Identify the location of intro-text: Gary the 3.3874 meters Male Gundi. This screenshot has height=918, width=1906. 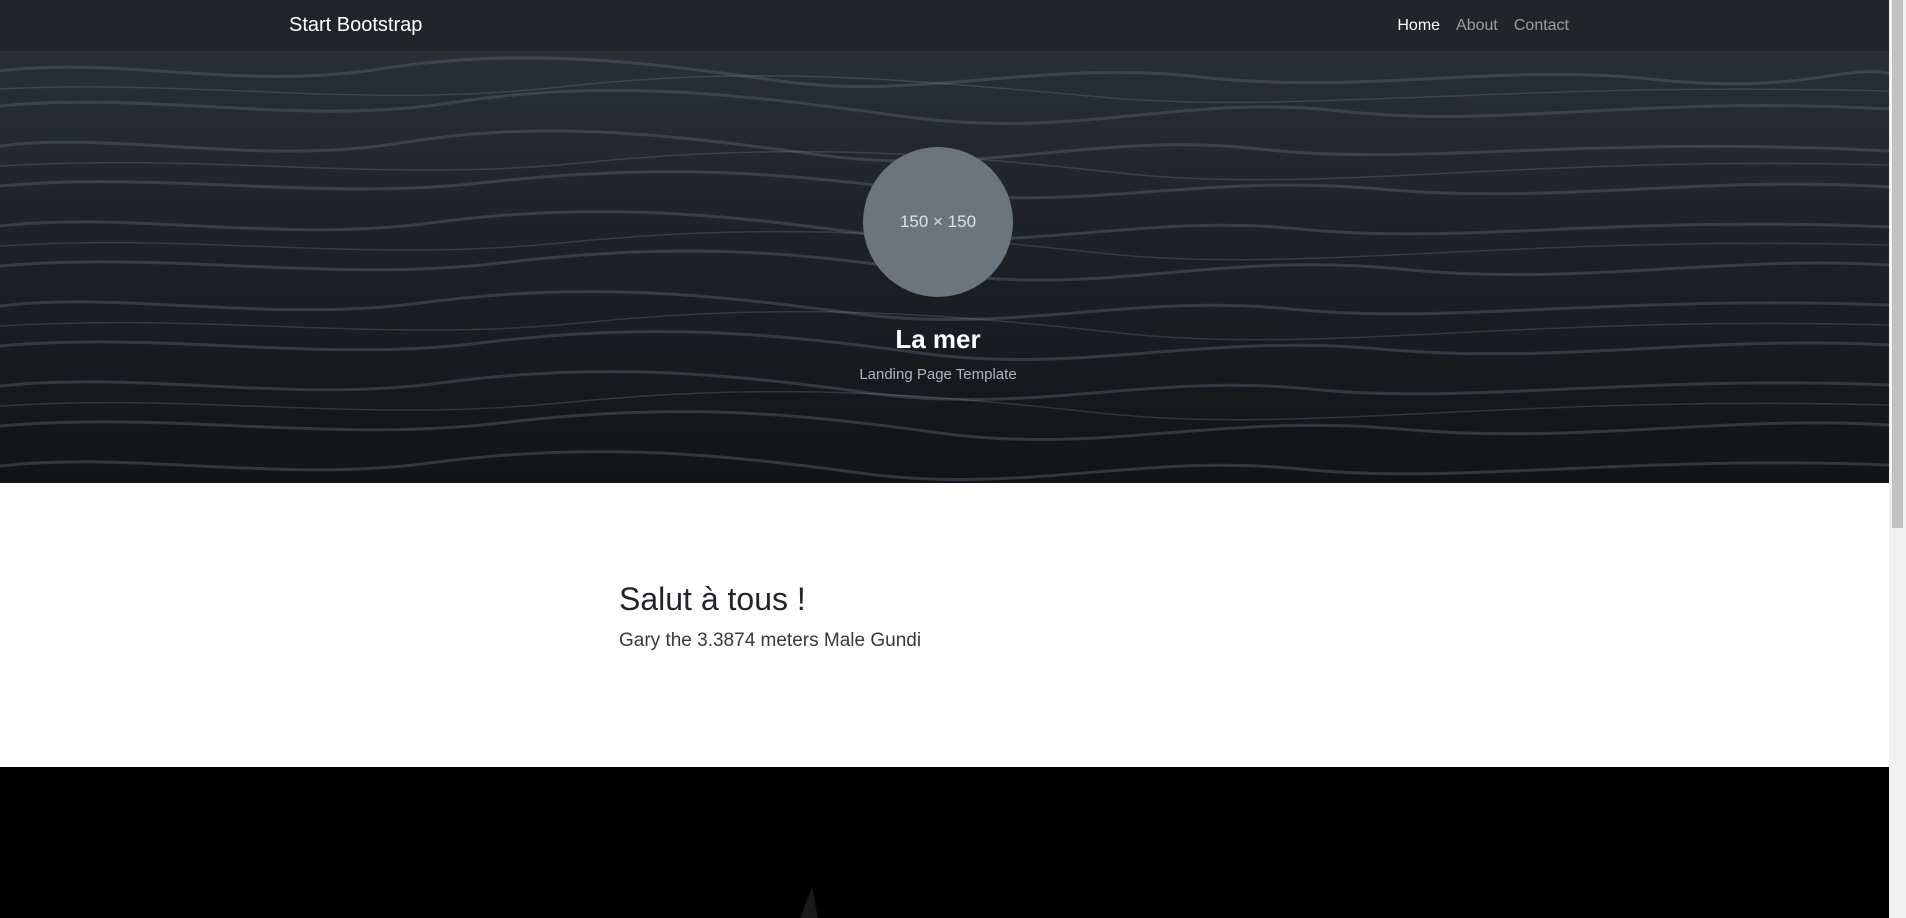
(770, 640).